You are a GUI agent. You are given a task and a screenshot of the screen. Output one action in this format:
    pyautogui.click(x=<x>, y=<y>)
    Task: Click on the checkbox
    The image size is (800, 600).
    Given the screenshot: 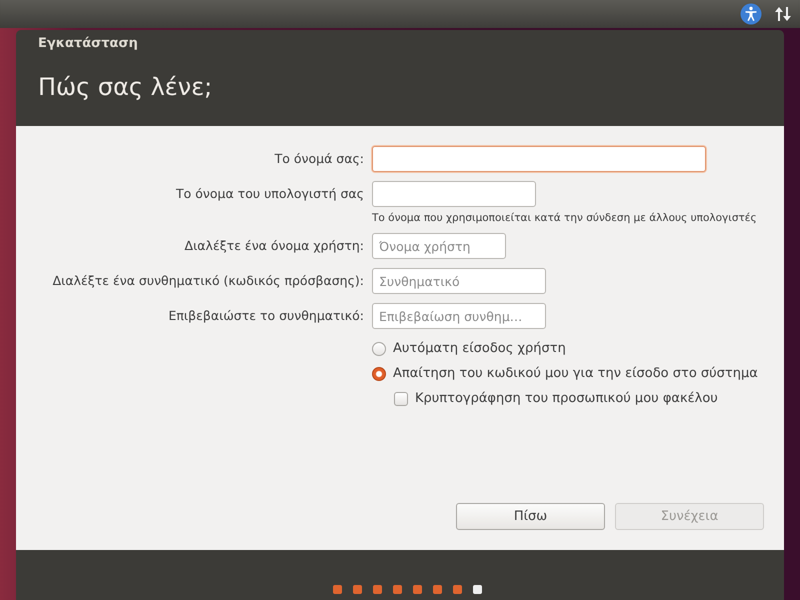 What is the action you would take?
    pyautogui.click(x=401, y=399)
    